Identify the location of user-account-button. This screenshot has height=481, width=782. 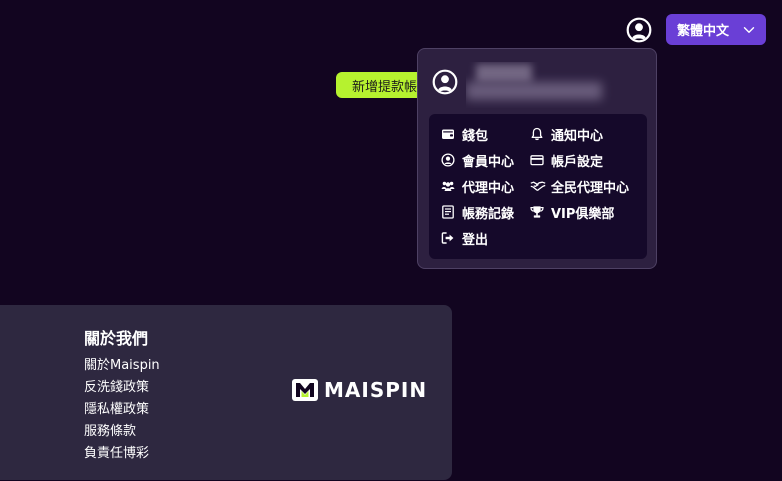
(639, 30).